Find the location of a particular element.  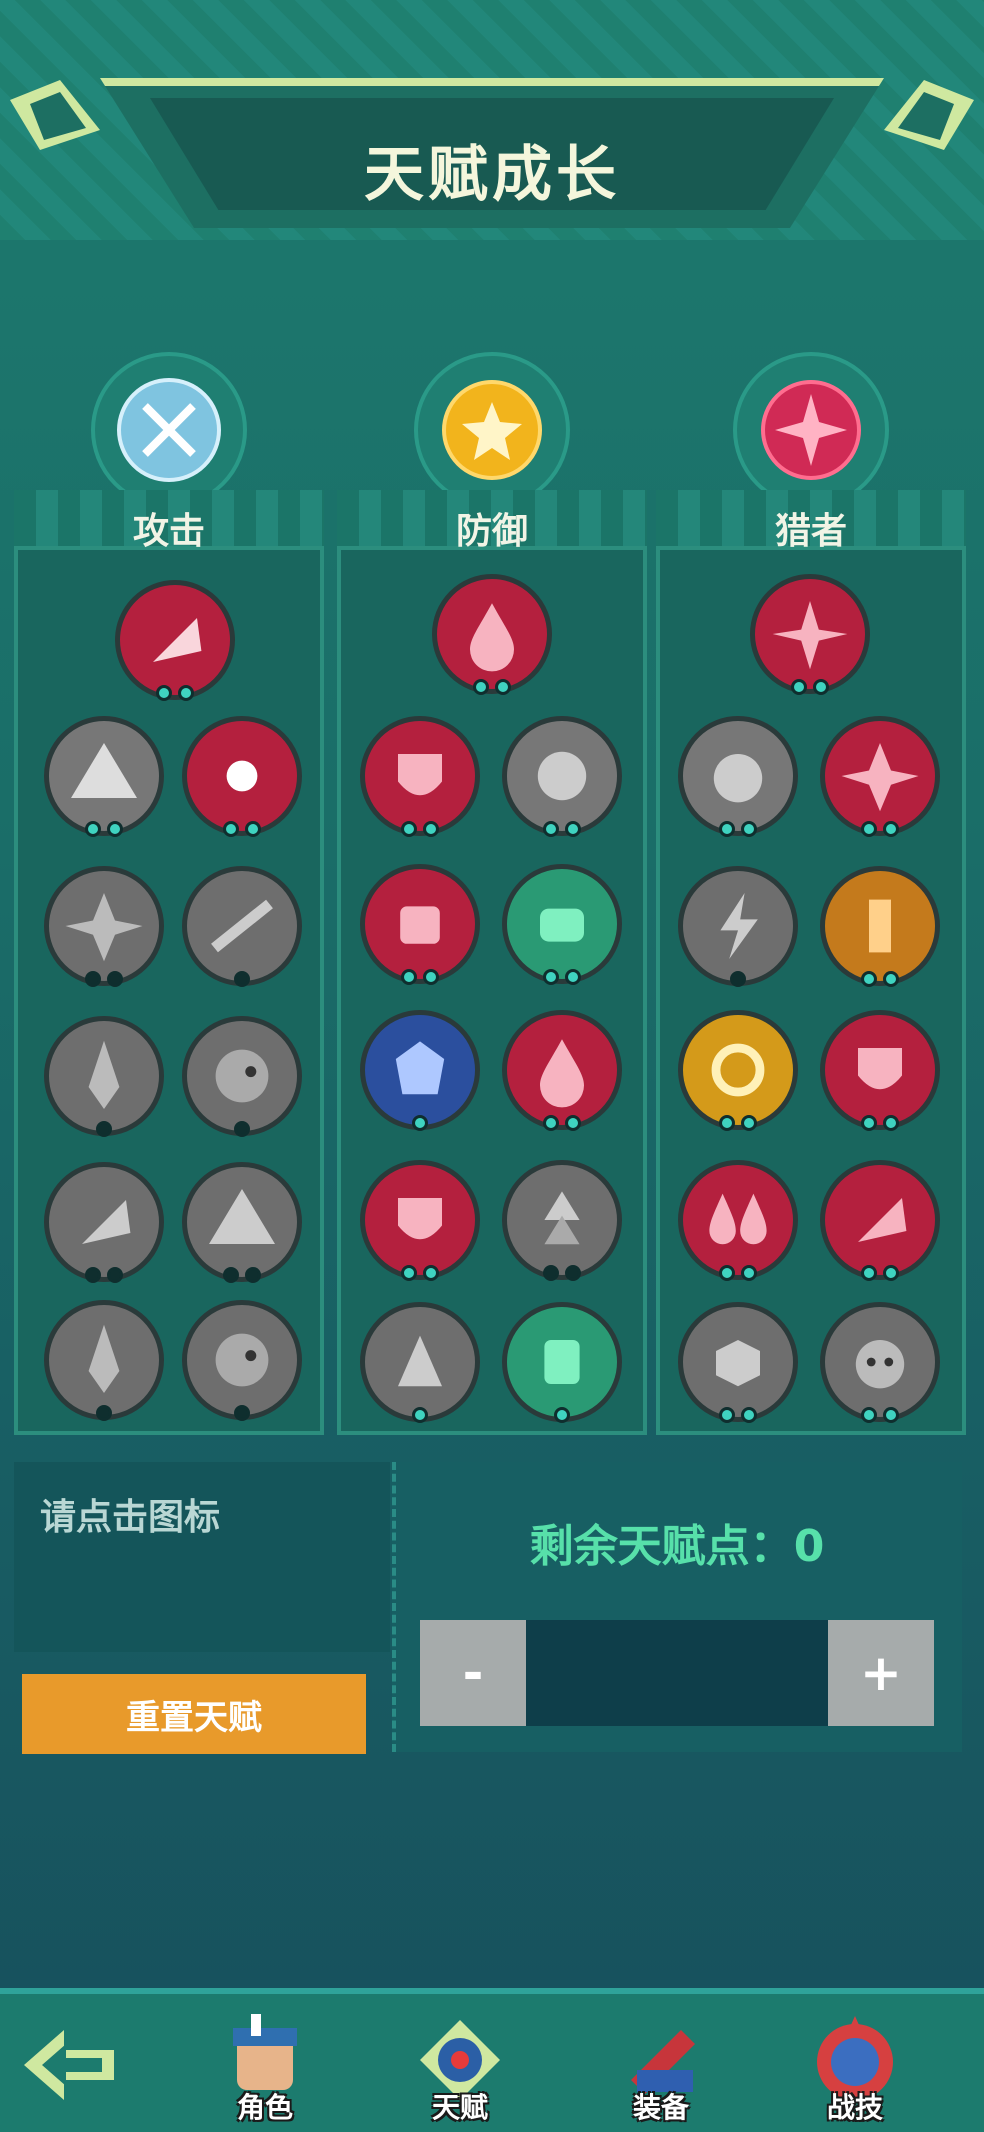

increase-button: + is located at coordinates (881, 1673).